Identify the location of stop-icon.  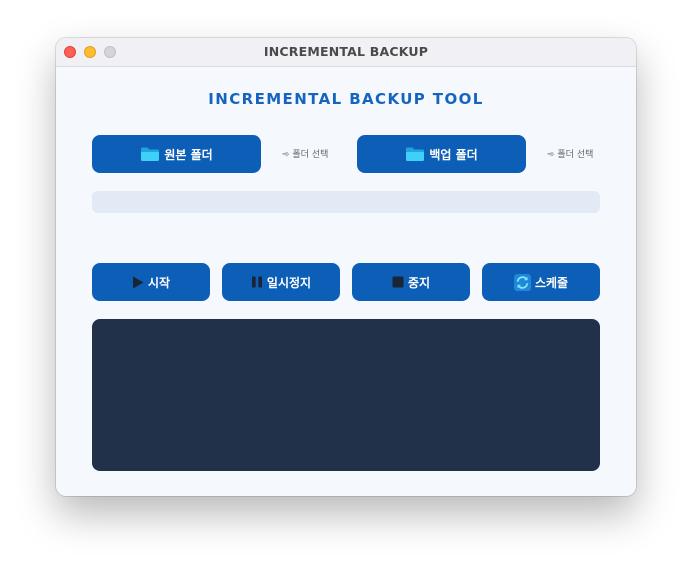
(398, 282).